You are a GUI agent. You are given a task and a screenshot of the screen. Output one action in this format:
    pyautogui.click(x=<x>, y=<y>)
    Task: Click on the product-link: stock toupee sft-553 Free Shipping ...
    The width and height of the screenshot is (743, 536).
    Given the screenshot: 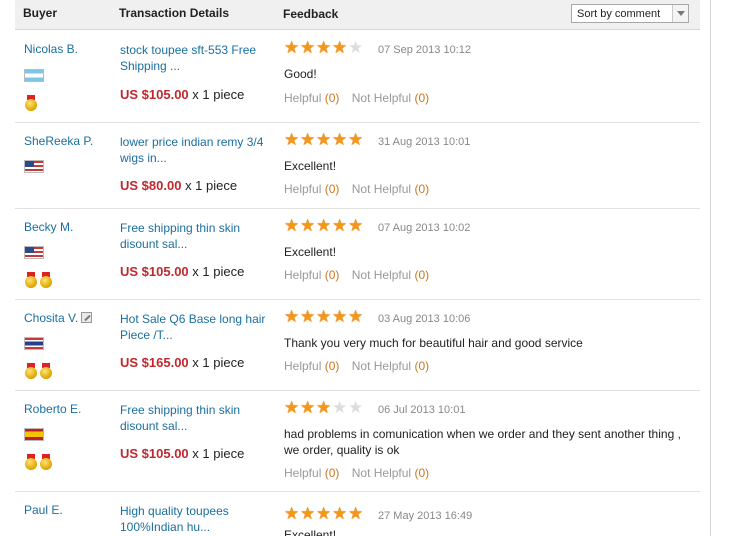 What is the action you would take?
    pyautogui.click(x=195, y=58)
    